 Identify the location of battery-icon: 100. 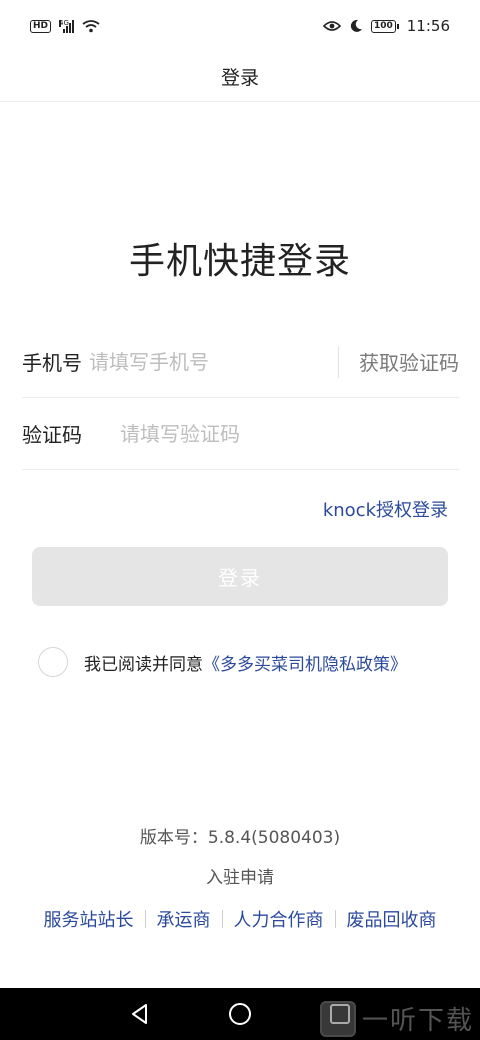
(384, 26).